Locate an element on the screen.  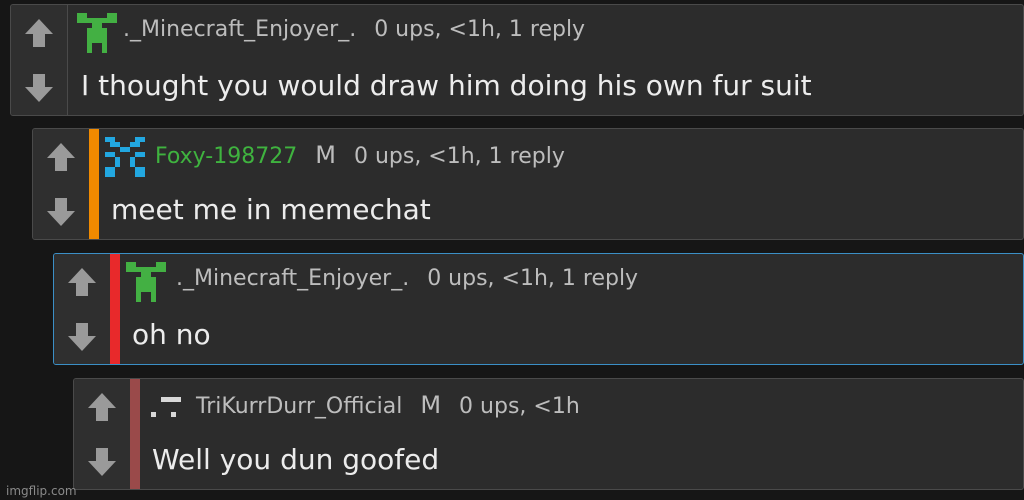
blue-pixel-avatar-icon is located at coordinates (125, 157).